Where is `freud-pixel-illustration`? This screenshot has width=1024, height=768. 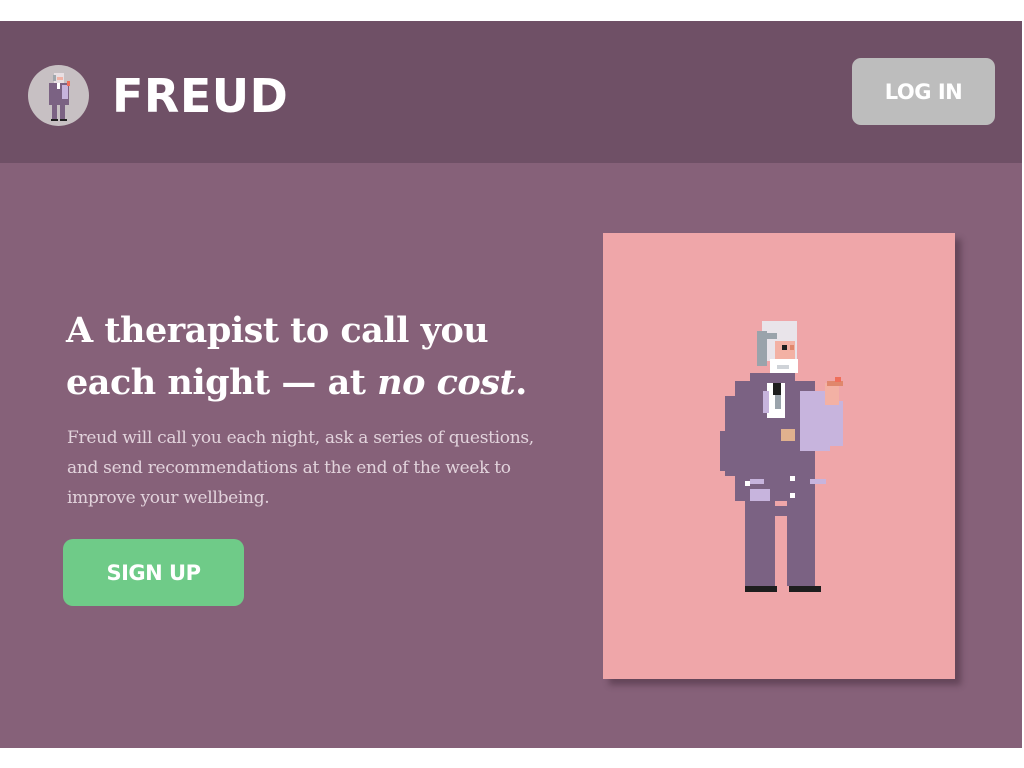 freud-pixel-illustration is located at coordinates (781, 456).